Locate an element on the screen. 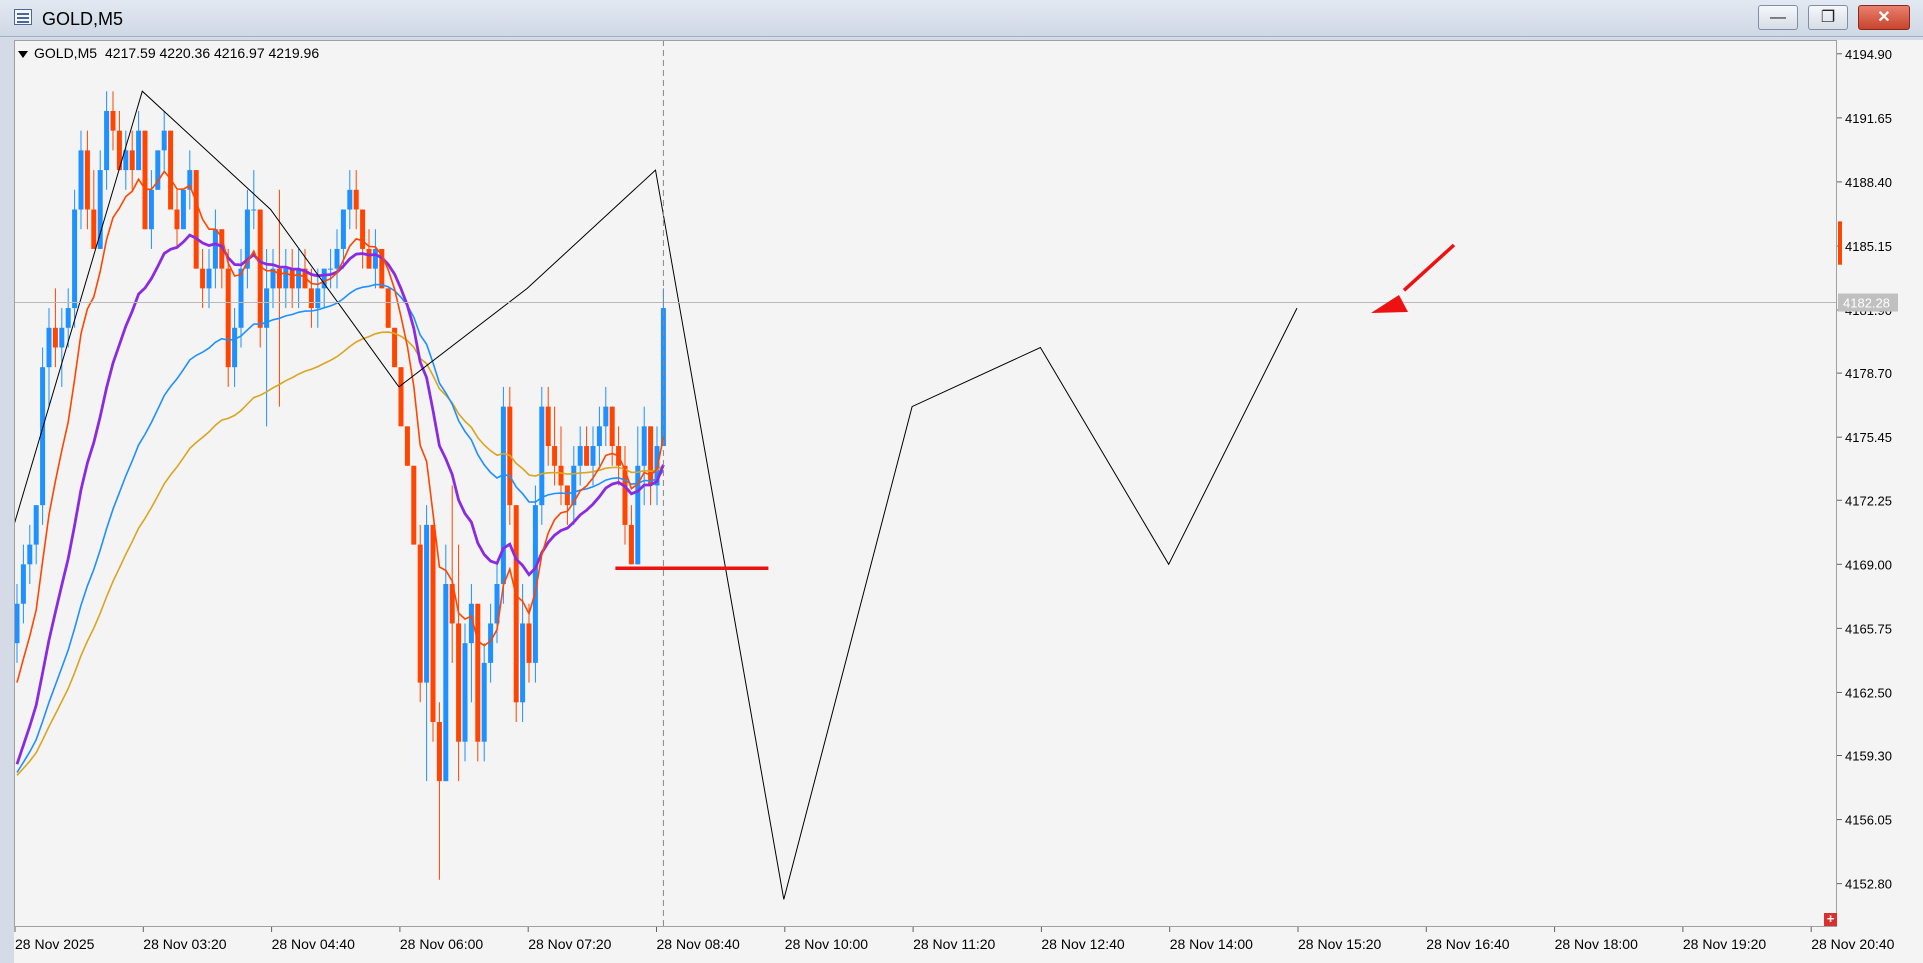 This screenshot has height=963, width=1923. x-tick-label: 28 Nov 20:40 is located at coordinates (1852, 944).